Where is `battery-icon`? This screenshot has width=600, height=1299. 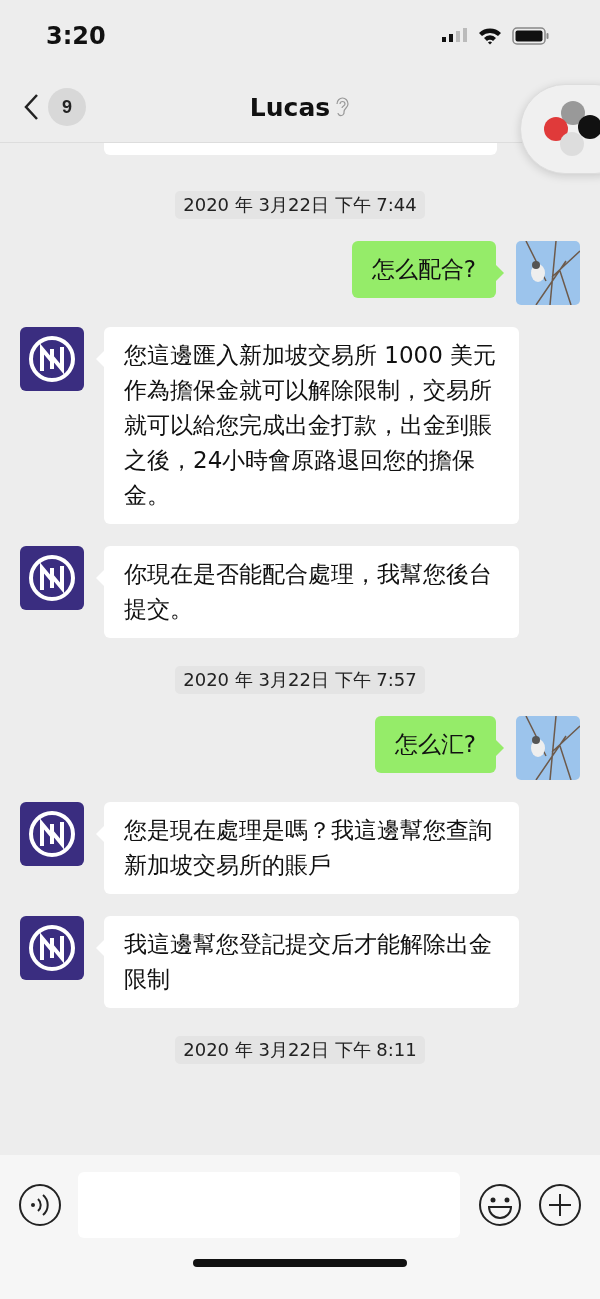 battery-icon is located at coordinates (531, 36).